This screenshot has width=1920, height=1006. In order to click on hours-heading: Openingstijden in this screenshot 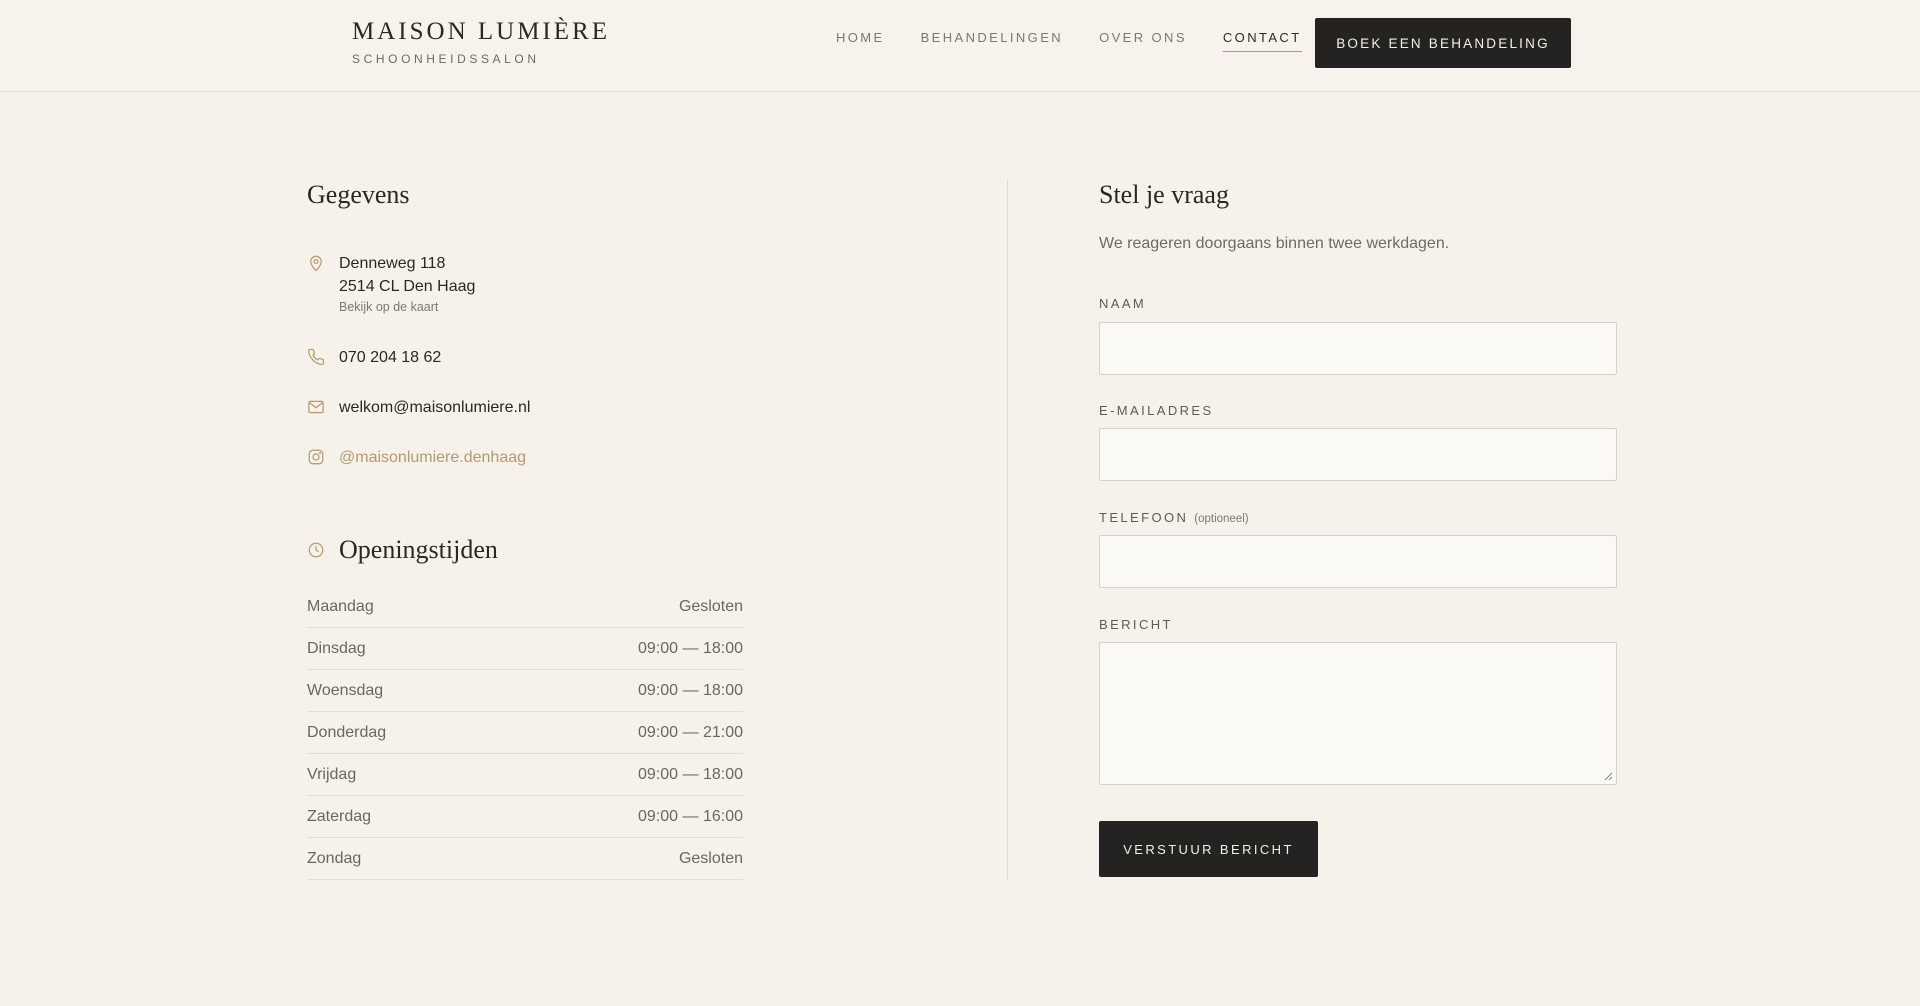, I will do `click(402, 550)`.